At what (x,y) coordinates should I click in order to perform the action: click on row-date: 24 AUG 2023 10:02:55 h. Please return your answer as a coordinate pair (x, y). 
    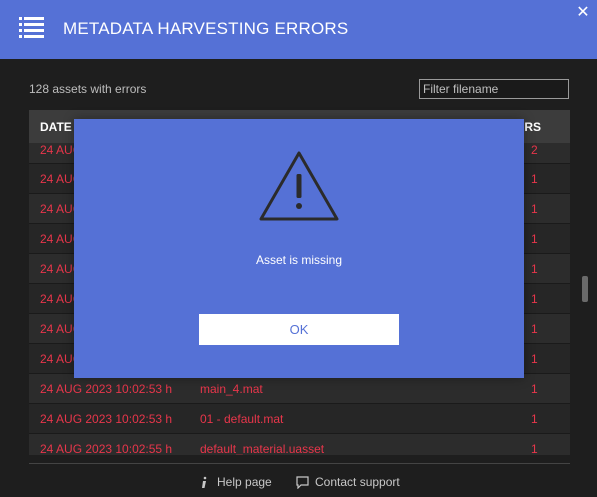
    Looking at the image, I should click on (106, 448).